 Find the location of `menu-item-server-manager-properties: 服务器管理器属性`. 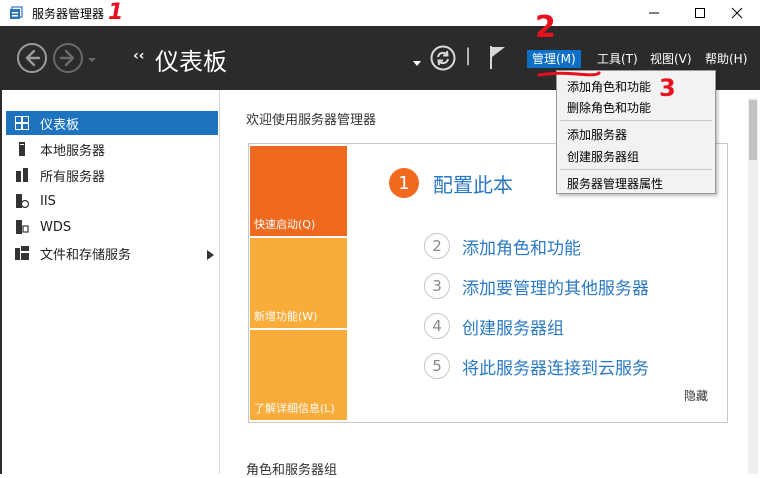

menu-item-server-manager-properties: 服务器管理器属性 is located at coordinates (615, 183).